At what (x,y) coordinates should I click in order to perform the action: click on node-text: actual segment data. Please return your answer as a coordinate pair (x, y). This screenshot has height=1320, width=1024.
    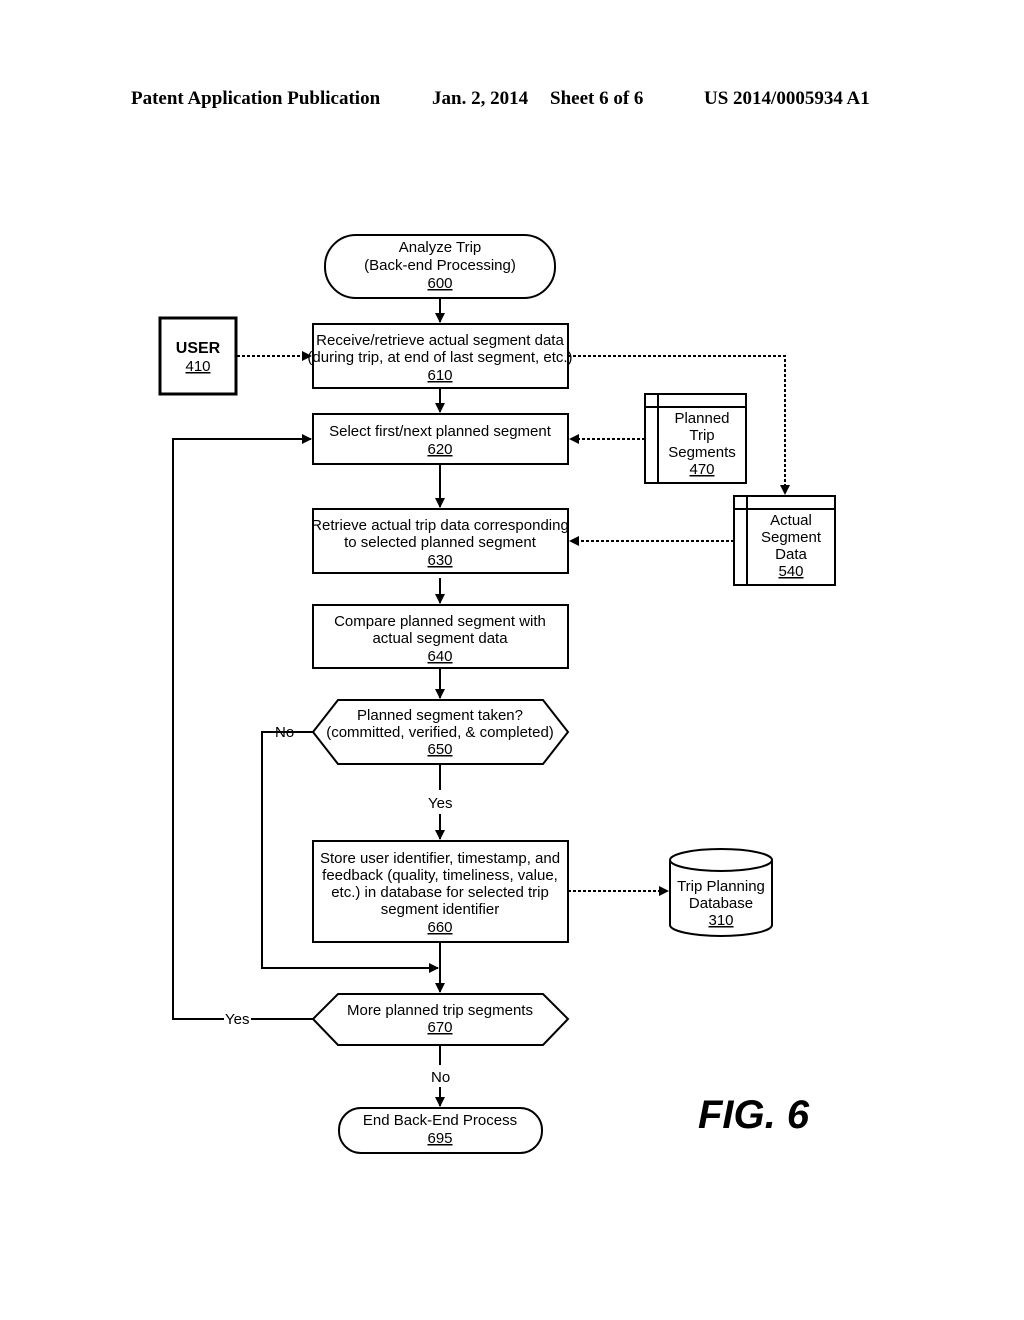
    Looking at the image, I should click on (440, 638).